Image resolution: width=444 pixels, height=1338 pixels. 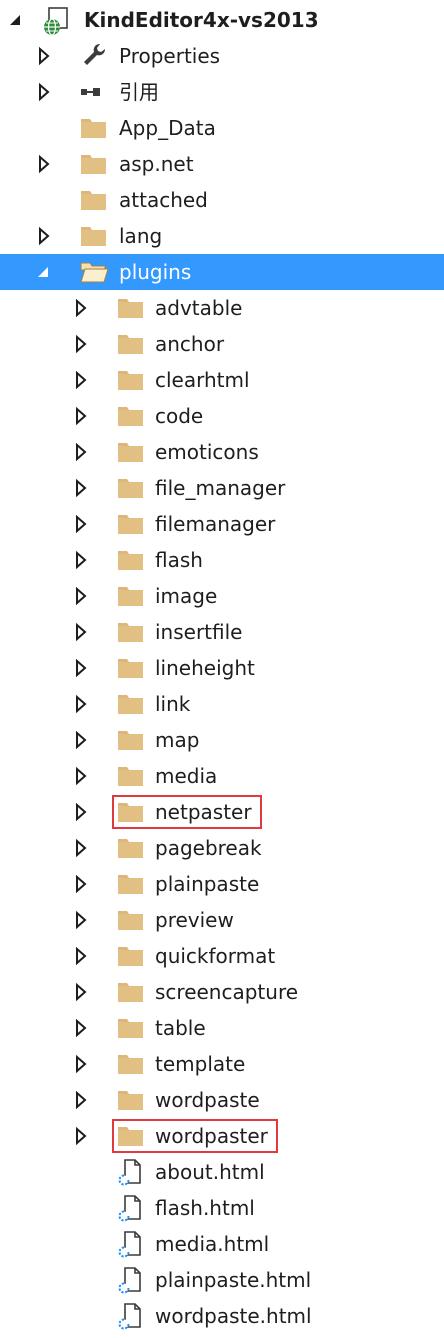 I want to click on tree-item-code: code, so click(x=222, y=416).